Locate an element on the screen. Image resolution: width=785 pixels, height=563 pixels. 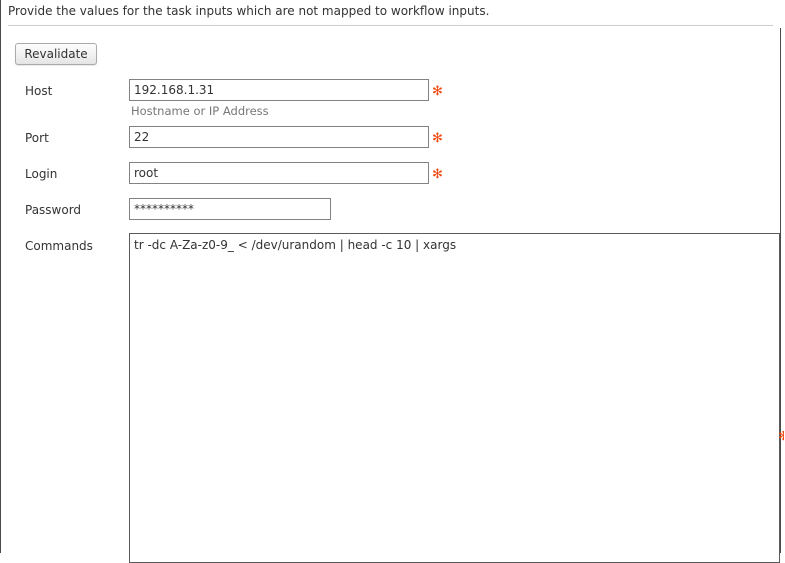
field-label-port: Port is located at coordinates (37, 138).